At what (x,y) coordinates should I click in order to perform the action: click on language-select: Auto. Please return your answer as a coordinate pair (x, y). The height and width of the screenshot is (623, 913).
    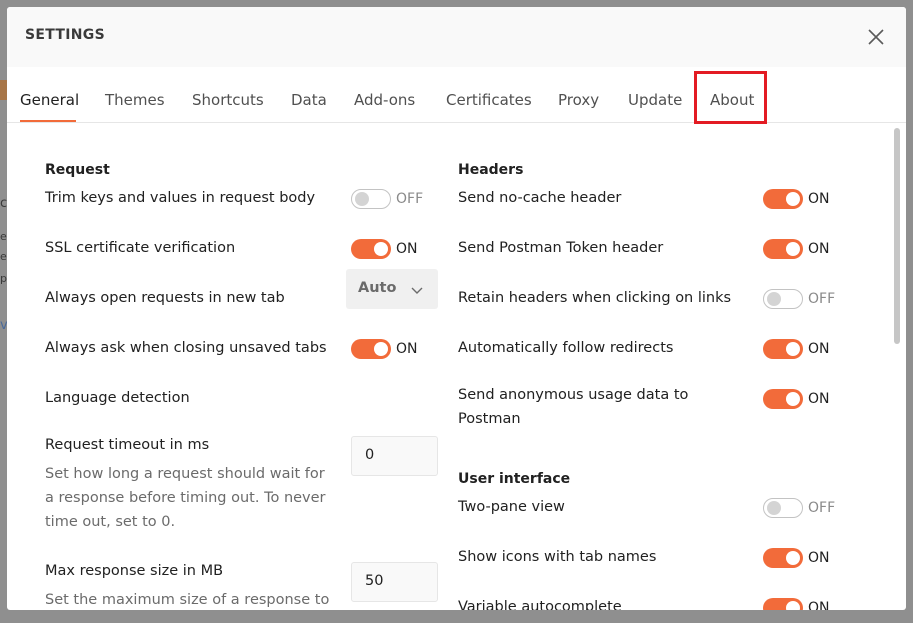
    Looking at the image, I should click on (392, 289).